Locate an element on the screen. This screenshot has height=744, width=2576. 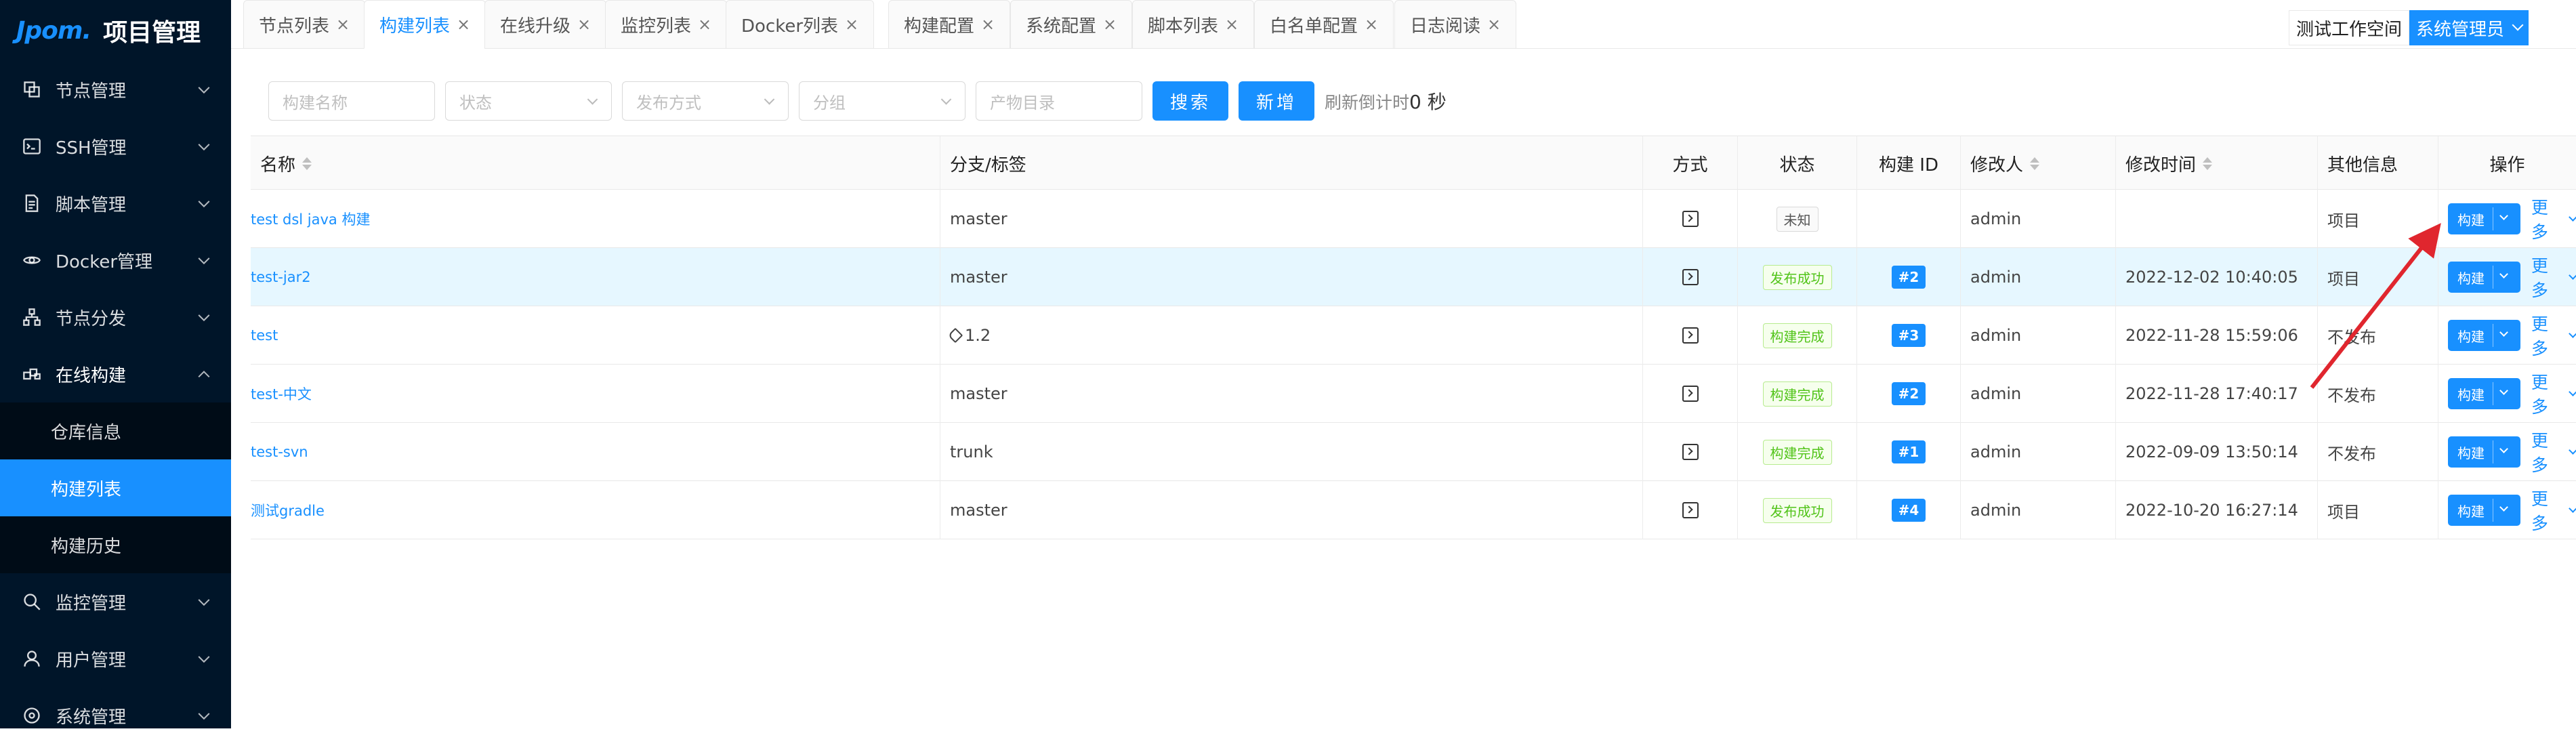
sidebar-subitem-repository: 仓库信息 is located at coordinates (115, 430).